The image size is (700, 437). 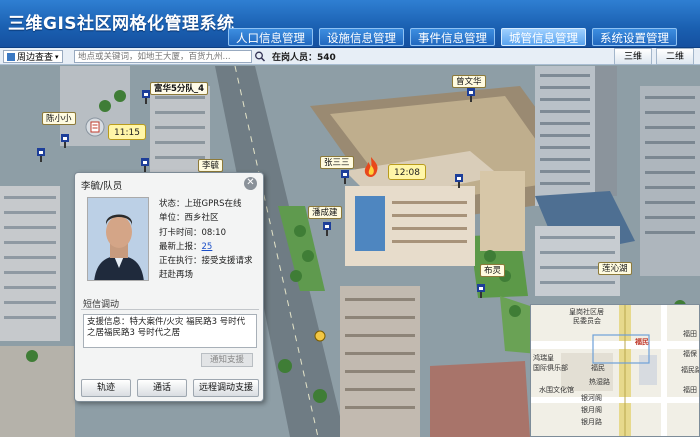 I want to click on latest-report-link: 25, so click(x=207, y=247).